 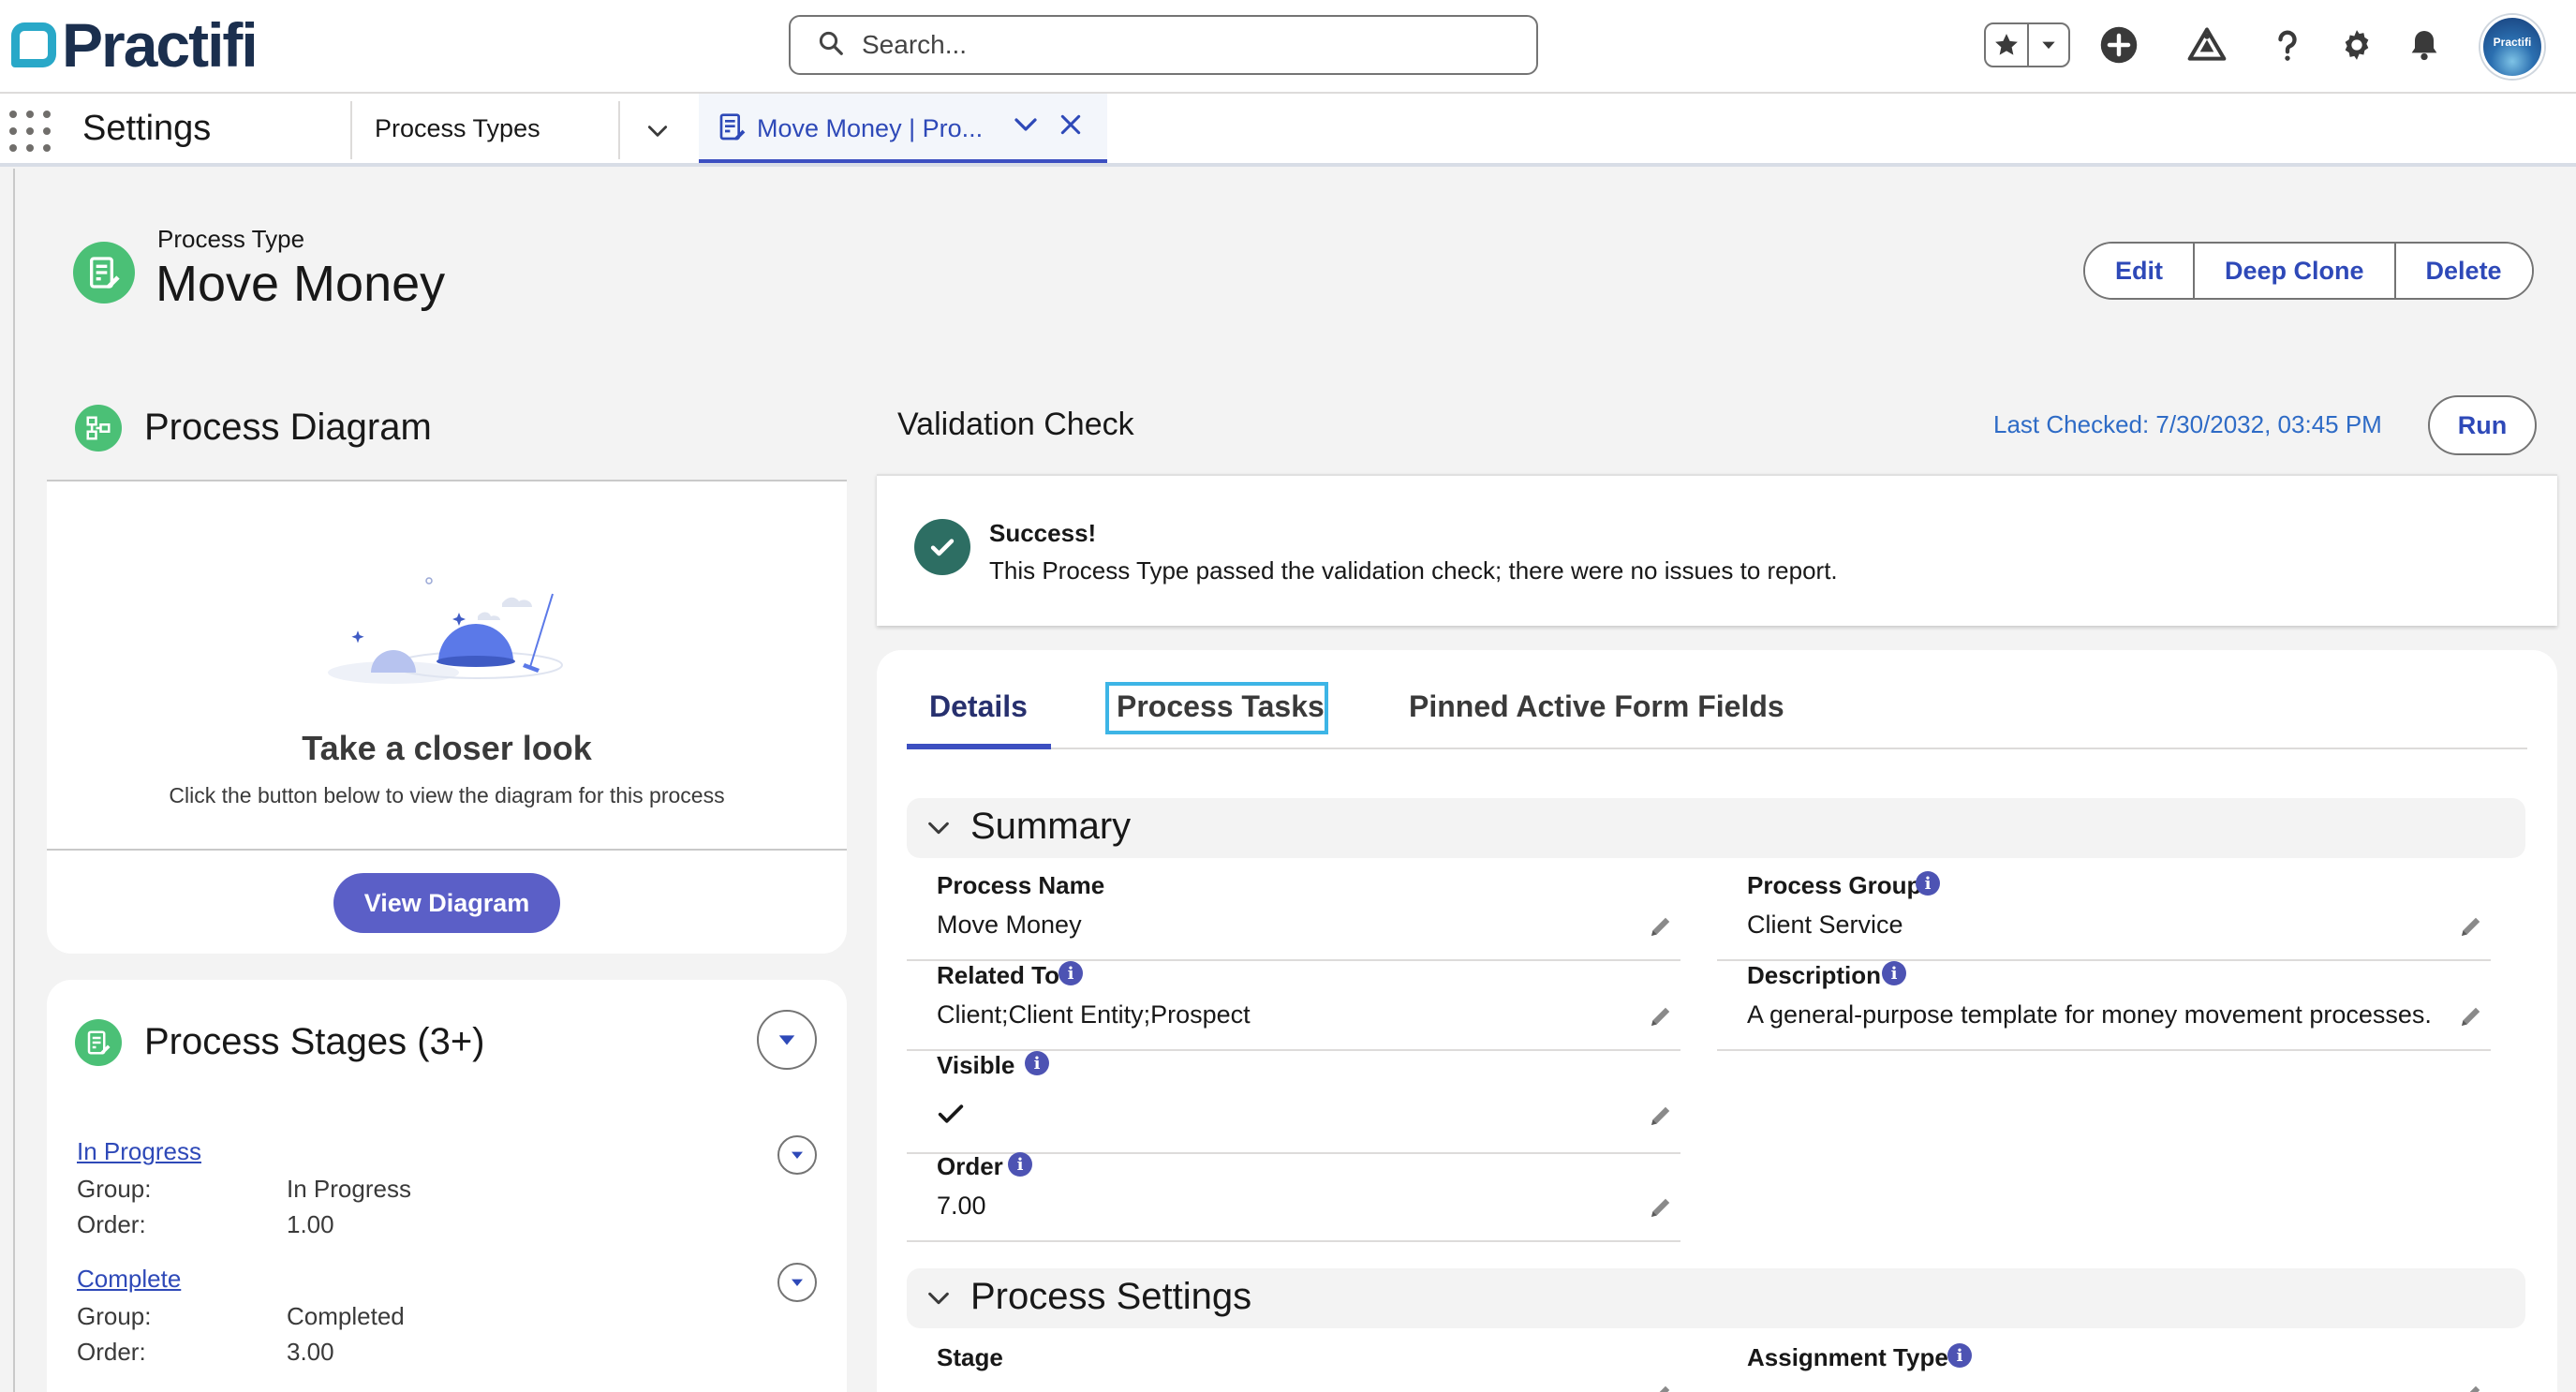 What do you see at coordinates (978, 706) in the screenshot?
I see `tab-details: Details` at bounding box center [978, 706].